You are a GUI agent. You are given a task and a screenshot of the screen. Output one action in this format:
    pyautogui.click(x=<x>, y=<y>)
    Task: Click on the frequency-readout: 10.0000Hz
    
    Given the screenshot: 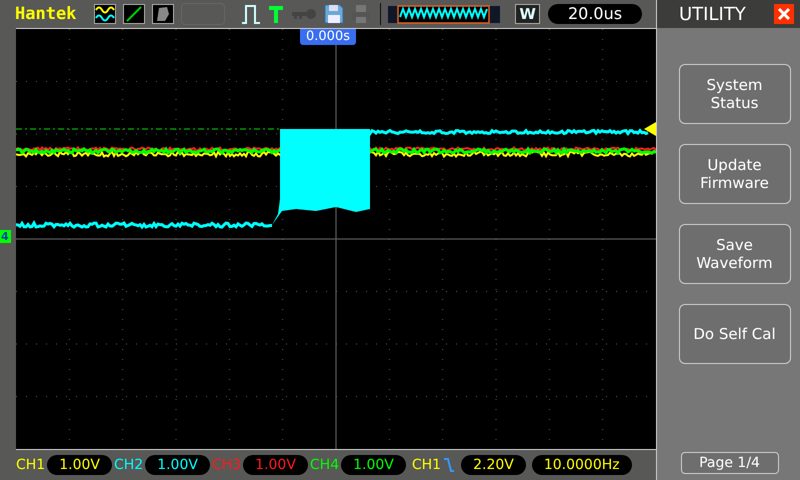 What is the action you would take?
    pyautogui.click(x=582, y=465)
    